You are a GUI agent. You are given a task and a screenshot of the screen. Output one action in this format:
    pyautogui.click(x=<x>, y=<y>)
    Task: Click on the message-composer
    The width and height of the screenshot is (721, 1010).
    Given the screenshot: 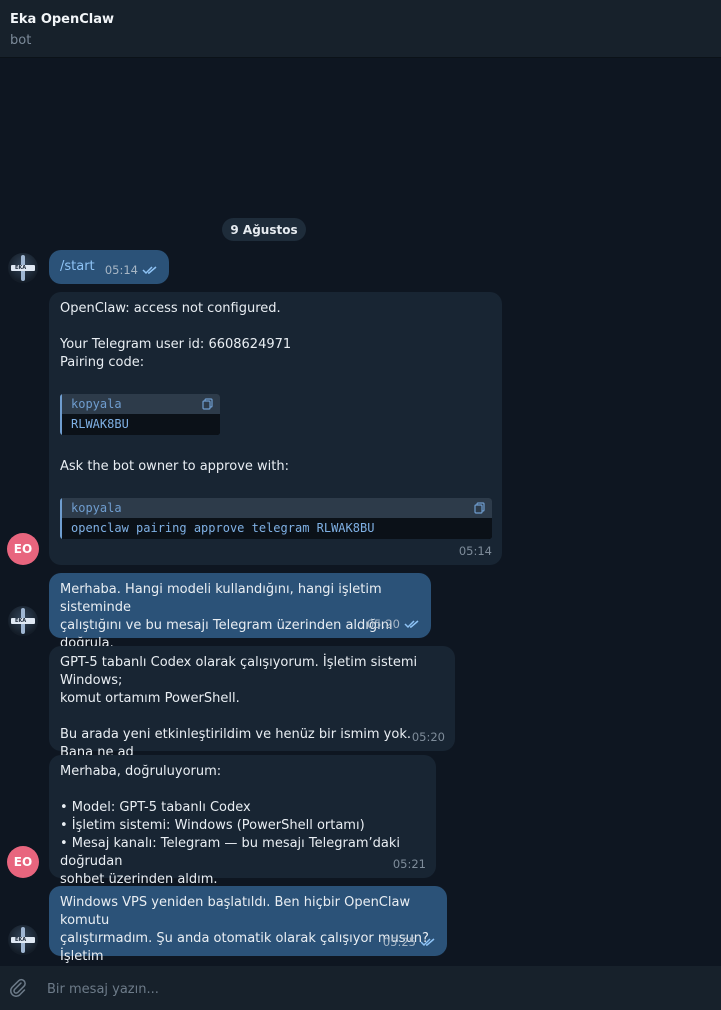 What is the action you would take?
    pyautogui.click(x=360, y=988)
    